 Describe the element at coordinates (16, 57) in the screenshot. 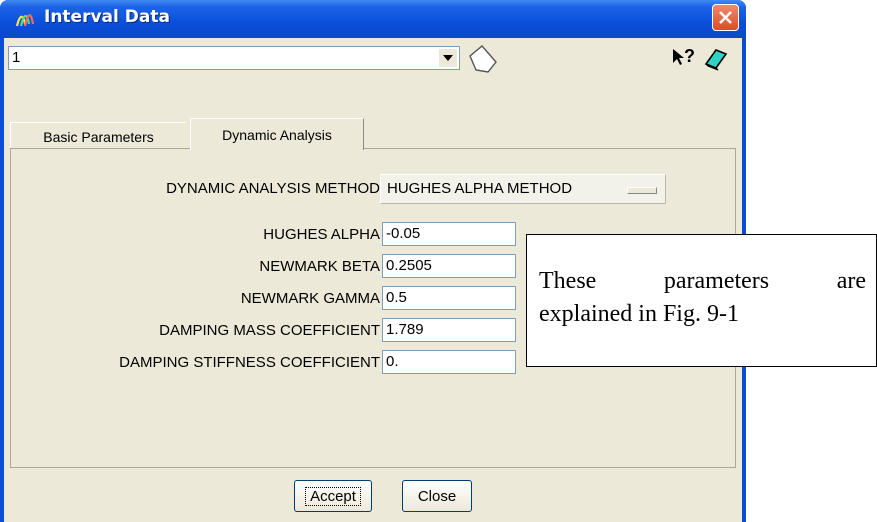

I see `interval-select-value: 1` at that location.